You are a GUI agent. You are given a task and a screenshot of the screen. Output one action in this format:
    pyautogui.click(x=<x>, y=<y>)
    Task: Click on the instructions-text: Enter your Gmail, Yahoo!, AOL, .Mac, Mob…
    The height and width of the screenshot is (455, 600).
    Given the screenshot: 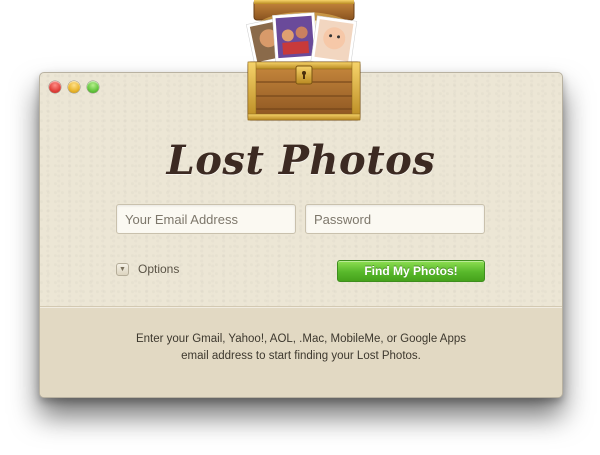 What is the action you would take?
    pyautogui.click(x=301, y=348)
    